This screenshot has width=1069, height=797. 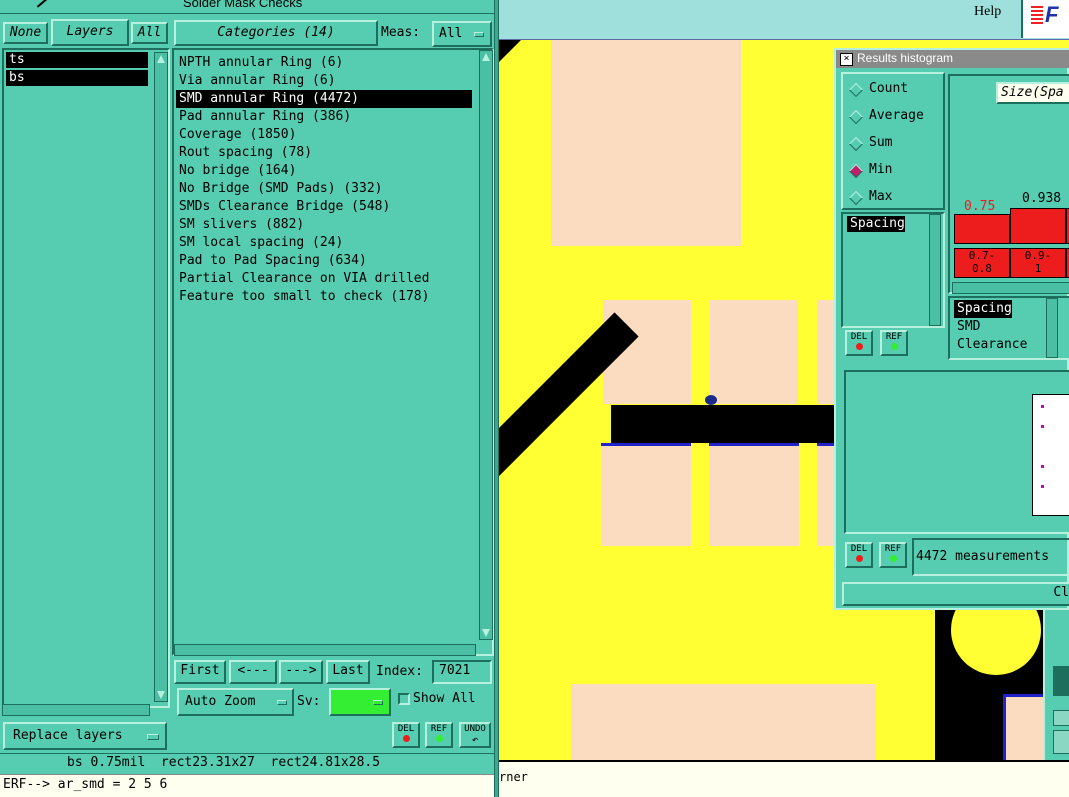 What do you see at coordinates (324, 207) in the screenshot?
I see `category-item: SMDs Clearance Bridge (548)` at bounding box center [324, 207].